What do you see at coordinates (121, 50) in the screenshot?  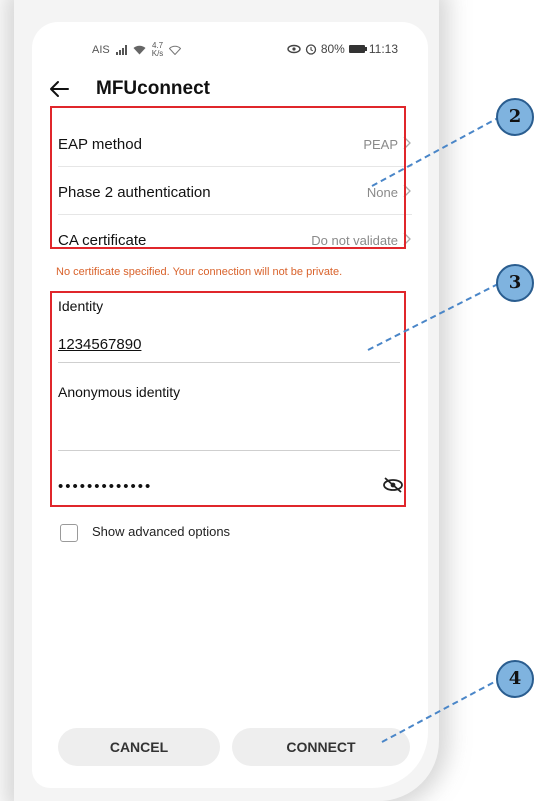 I see `signal-icon` at bounding box center [121, 50].